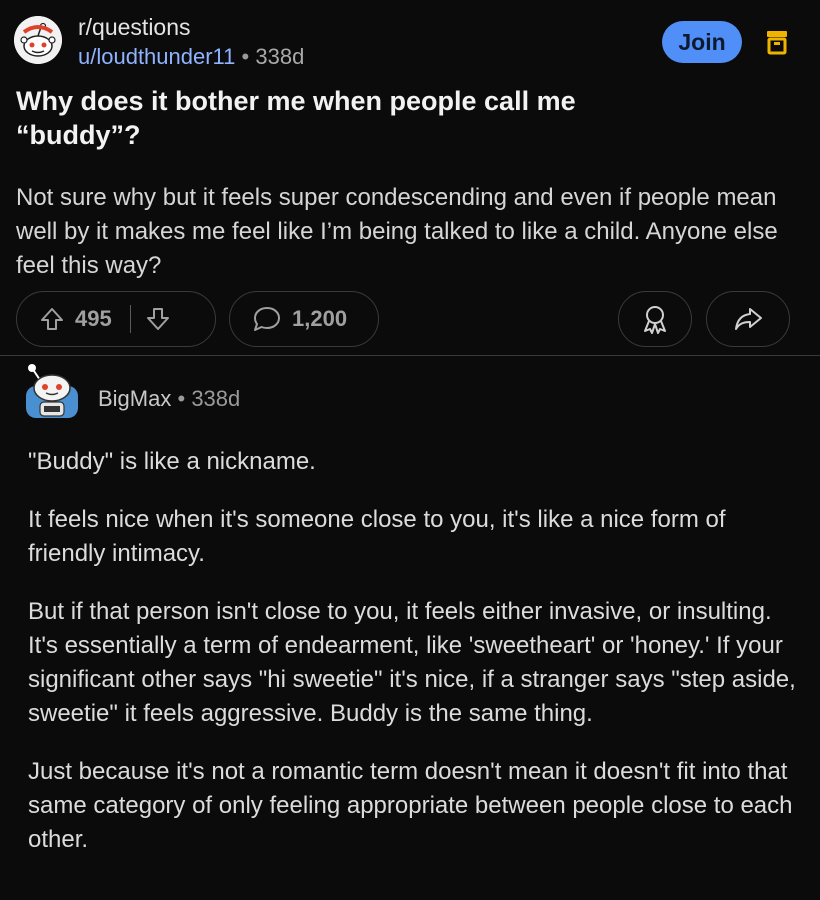 This screenshot has width=820, height=900. Describe the element at coordinates (172, 461) in the screenshot. I see `comment-paragraph: "Buddy" is like a nickname.` at that location.